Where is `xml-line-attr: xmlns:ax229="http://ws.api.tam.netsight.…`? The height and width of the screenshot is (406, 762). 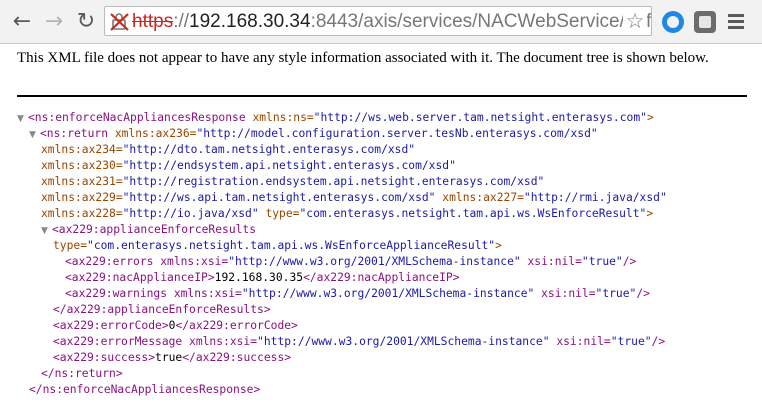 xml-line-attr: xmlns:ax229="http://ws.api.tam.netsight.… is located at coordinates (354, 198).